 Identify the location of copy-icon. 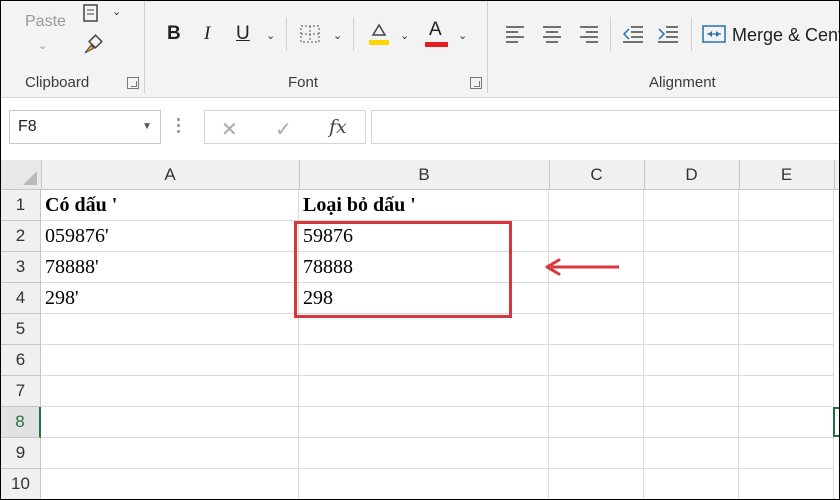
(91, 14).